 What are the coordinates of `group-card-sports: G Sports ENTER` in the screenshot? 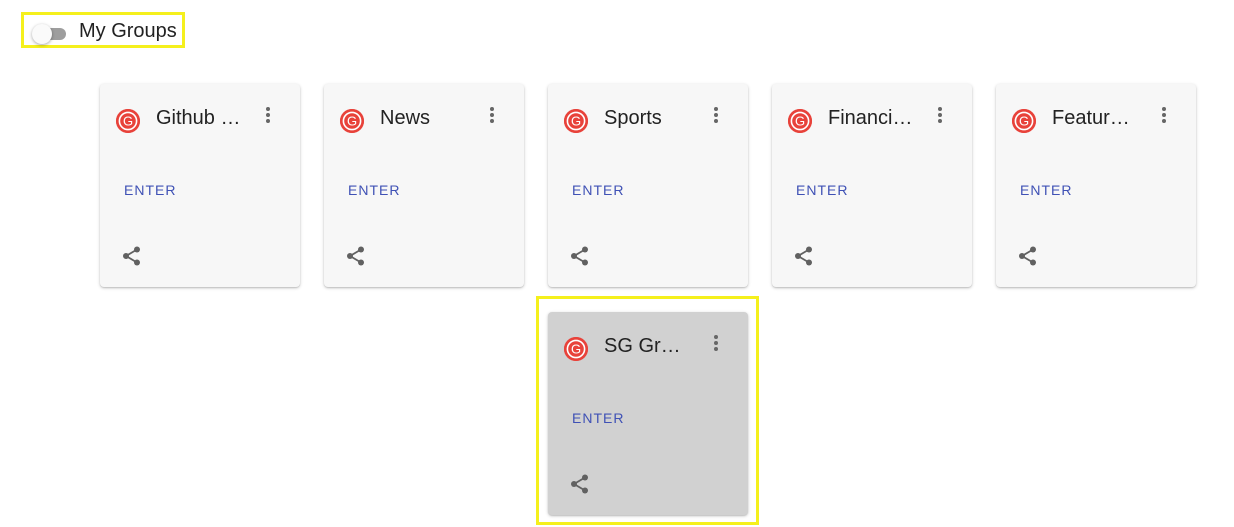 It's located at (648, 185).